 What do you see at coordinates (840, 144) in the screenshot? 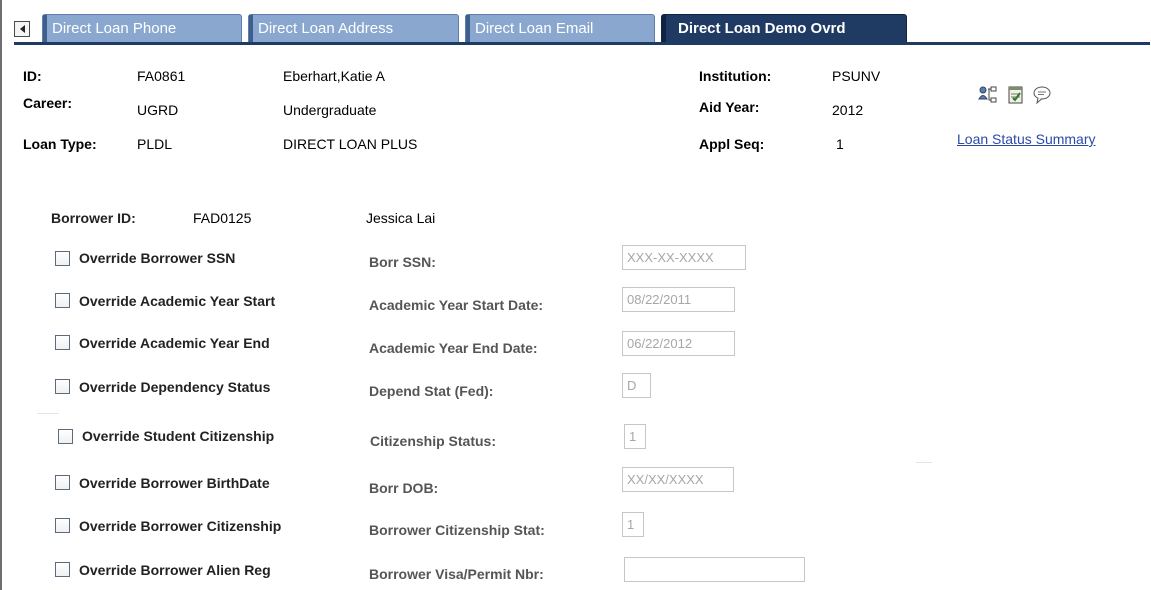
I see `appl-seq-value: 1` at bounding box center [840, 144].